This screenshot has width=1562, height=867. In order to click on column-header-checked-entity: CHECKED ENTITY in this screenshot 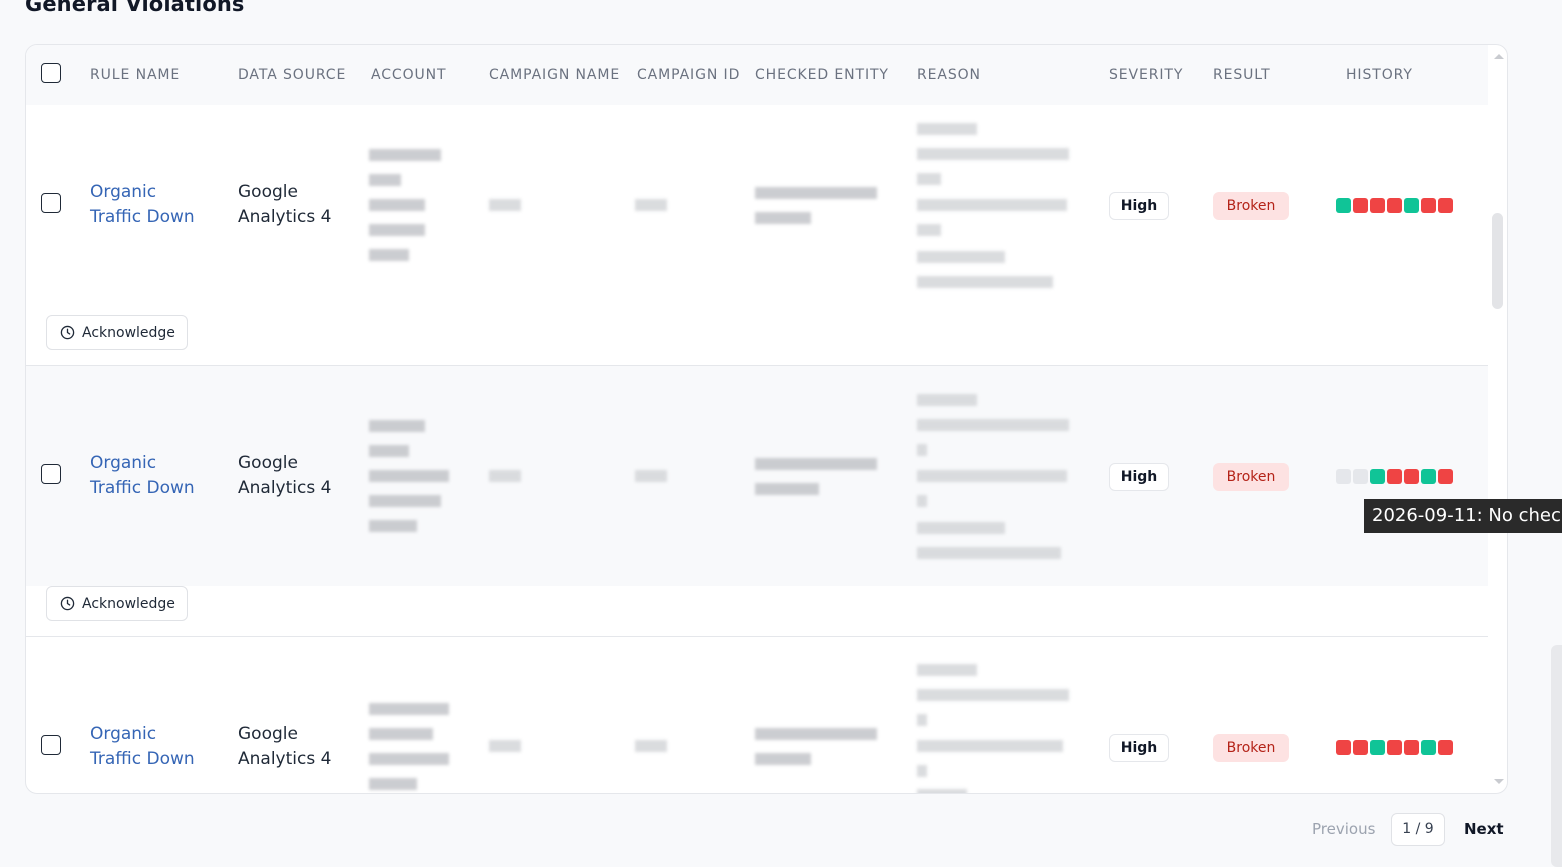, I will do `click(822, 75)`.